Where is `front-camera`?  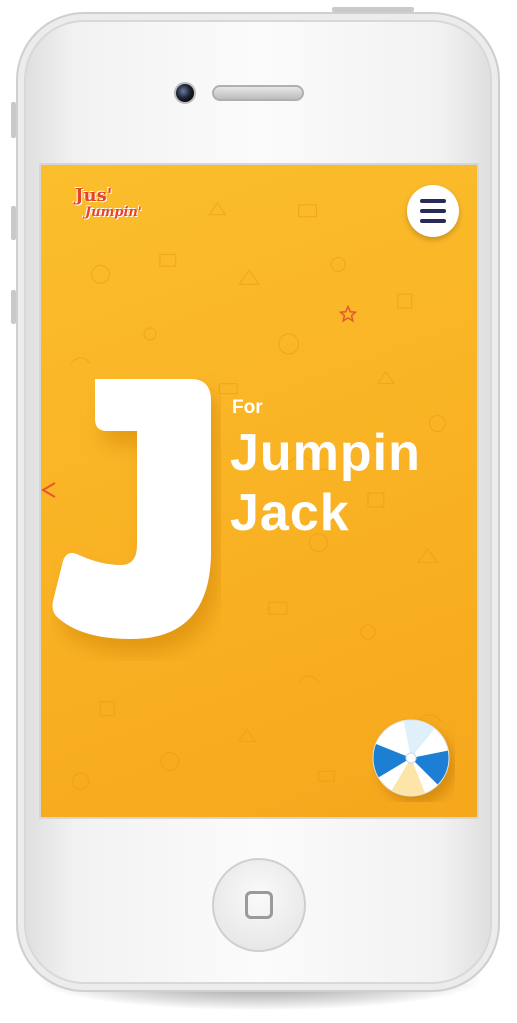 front-camera is located at coordinates (185, 93).